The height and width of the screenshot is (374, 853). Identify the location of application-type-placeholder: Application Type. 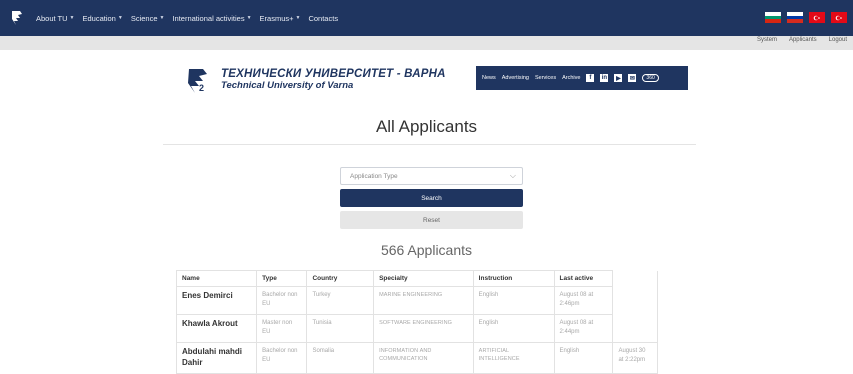
(374, 176).